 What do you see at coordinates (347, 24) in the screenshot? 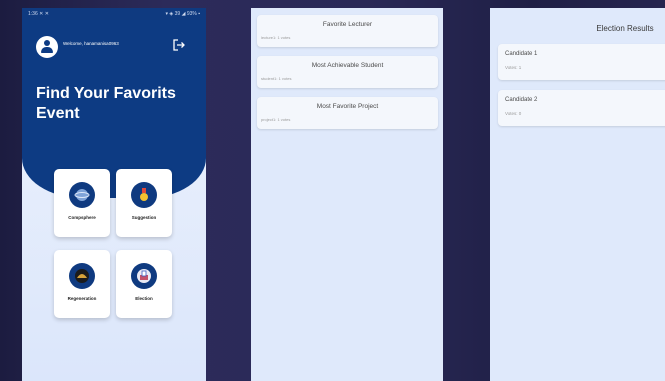
I see `item-title: Favorite Lecturer` at bounding box center [347, 24].